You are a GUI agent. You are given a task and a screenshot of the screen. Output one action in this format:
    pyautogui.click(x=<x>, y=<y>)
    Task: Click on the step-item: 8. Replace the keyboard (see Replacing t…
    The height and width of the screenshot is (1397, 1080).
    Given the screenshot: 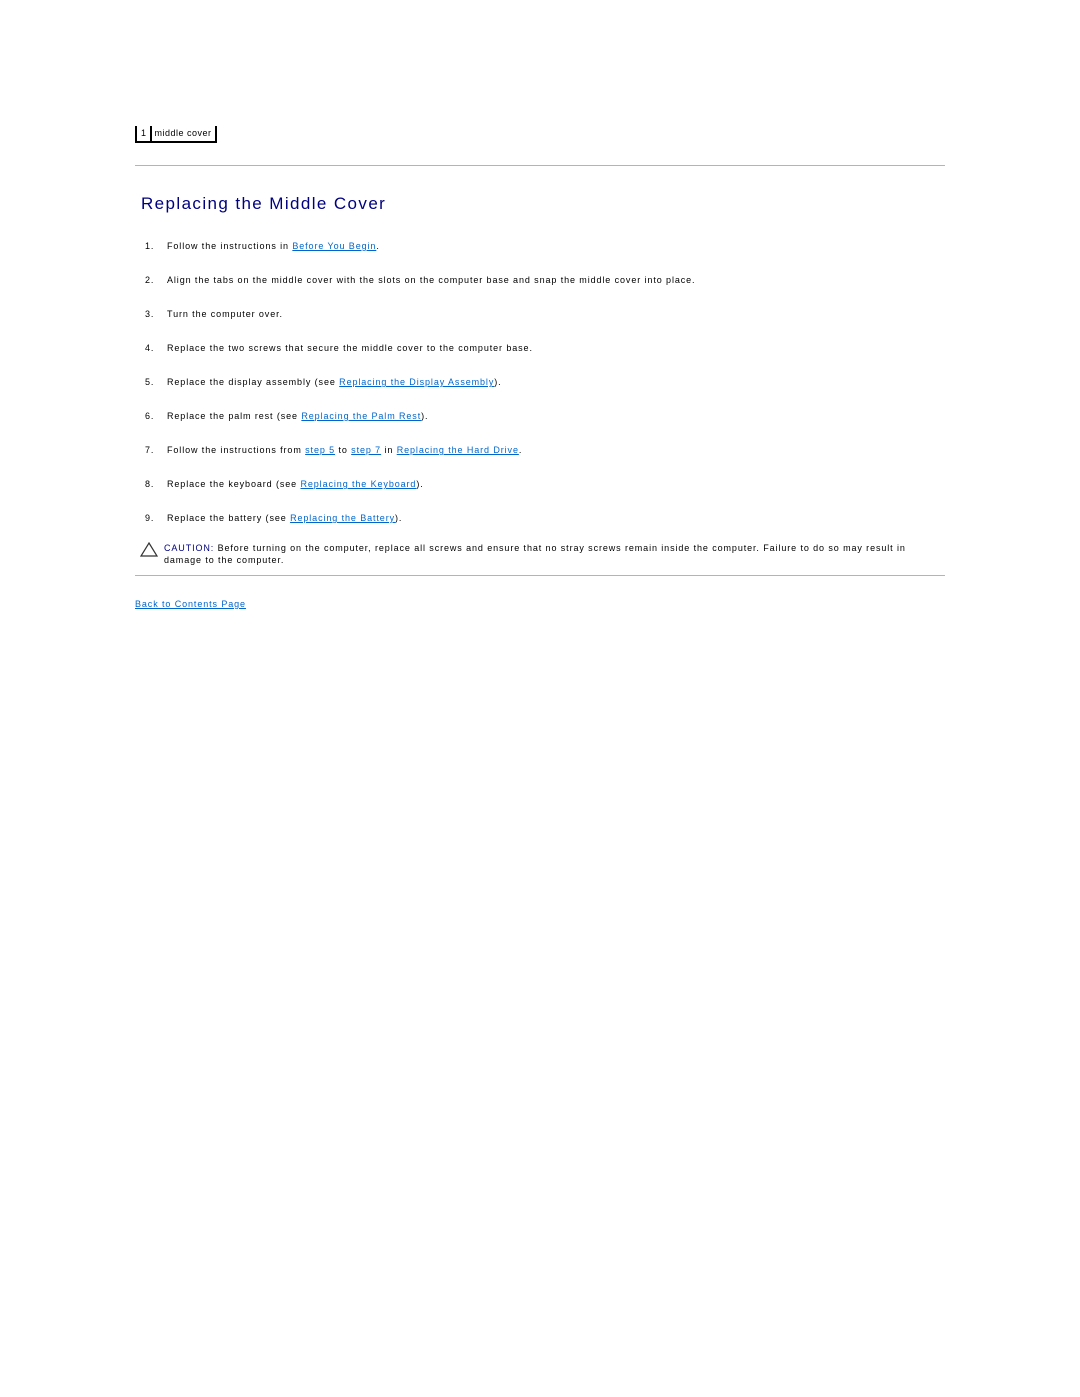 What is the action you would take?
    pyautogui.click(x=420, y=495)
    